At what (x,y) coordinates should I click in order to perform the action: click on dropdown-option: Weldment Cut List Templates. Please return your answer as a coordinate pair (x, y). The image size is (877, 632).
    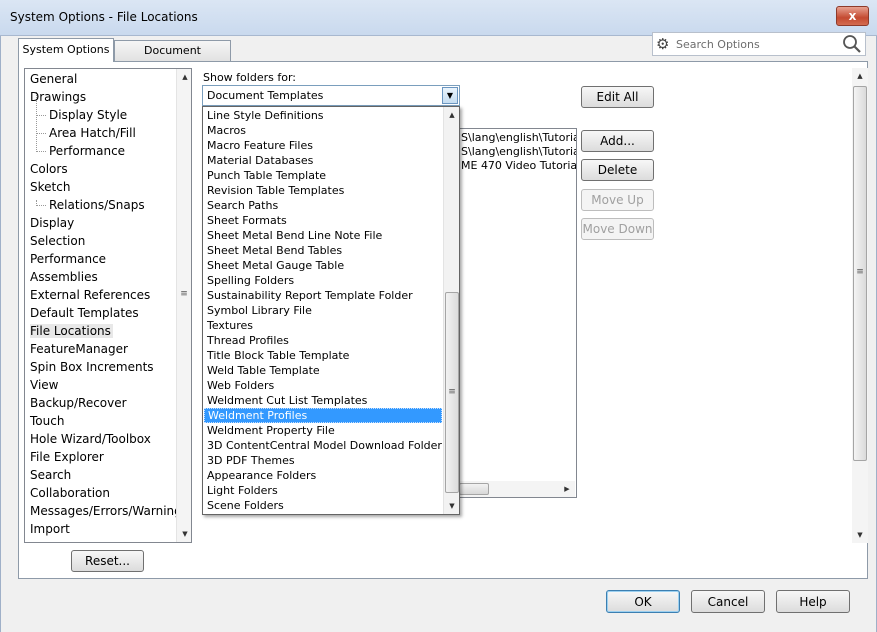
    Looking at the image, I should click on (323, 400).